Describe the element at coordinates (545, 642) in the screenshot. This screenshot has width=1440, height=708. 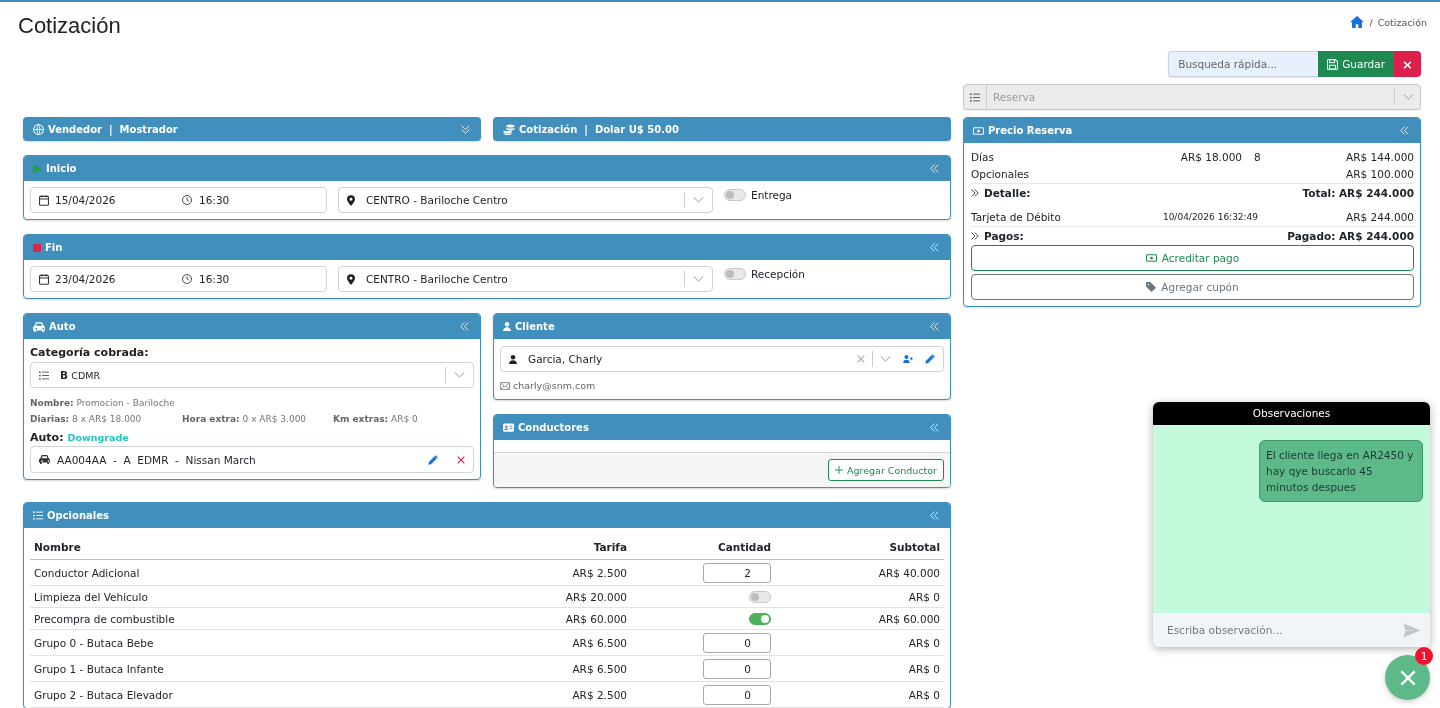
I see `table-cell: AR$ 6.500` at that location.